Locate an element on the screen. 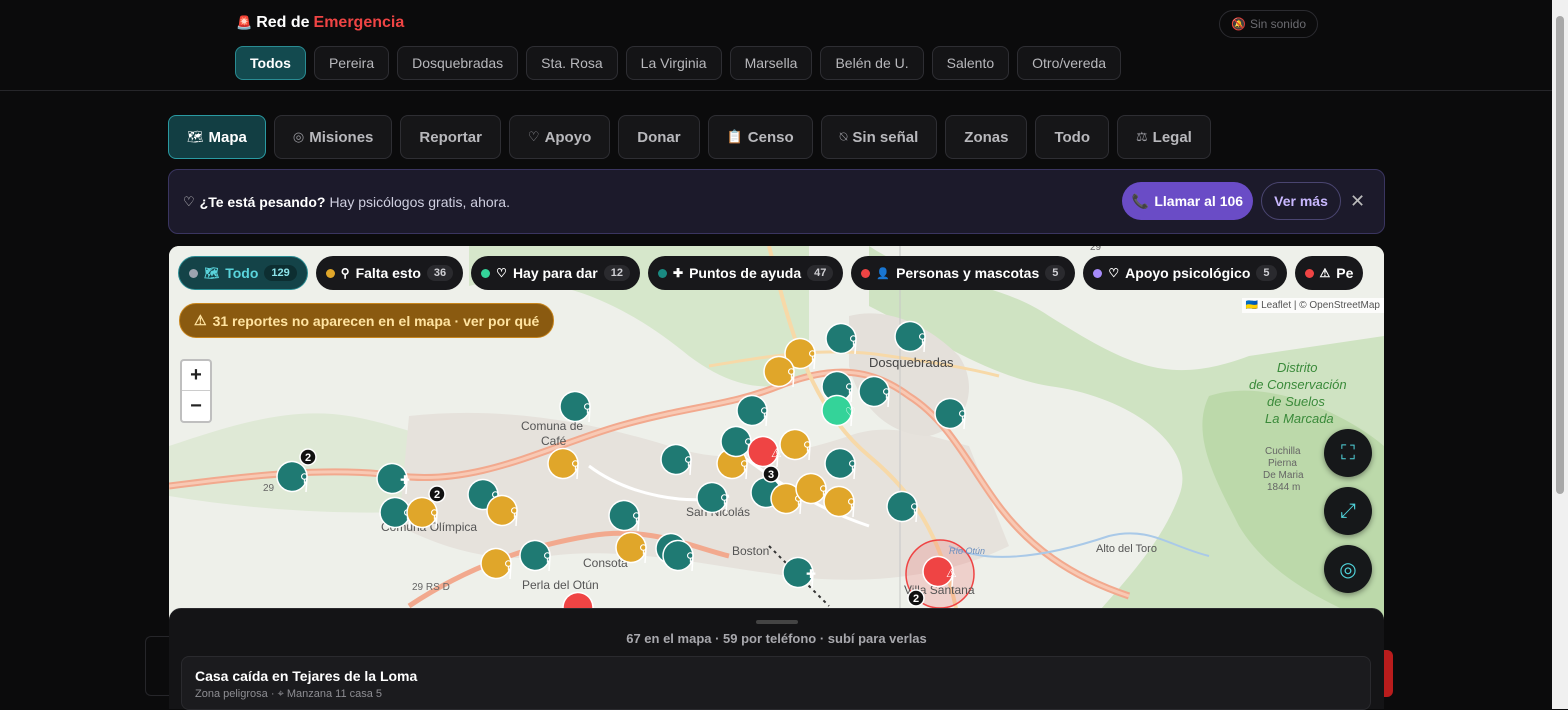  clipboard-icon: 📋 is located at coordinates (734, 136).